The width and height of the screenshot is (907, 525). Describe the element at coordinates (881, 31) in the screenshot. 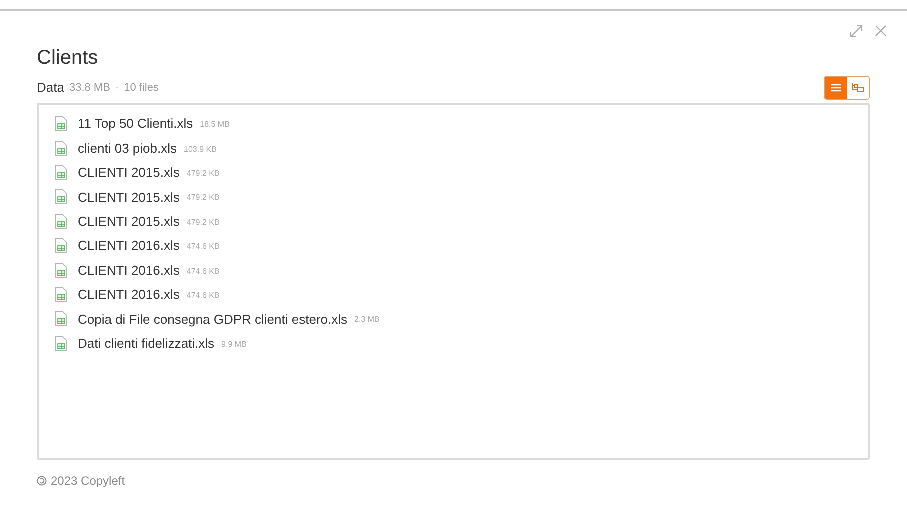

I see `close-icon` at that location.